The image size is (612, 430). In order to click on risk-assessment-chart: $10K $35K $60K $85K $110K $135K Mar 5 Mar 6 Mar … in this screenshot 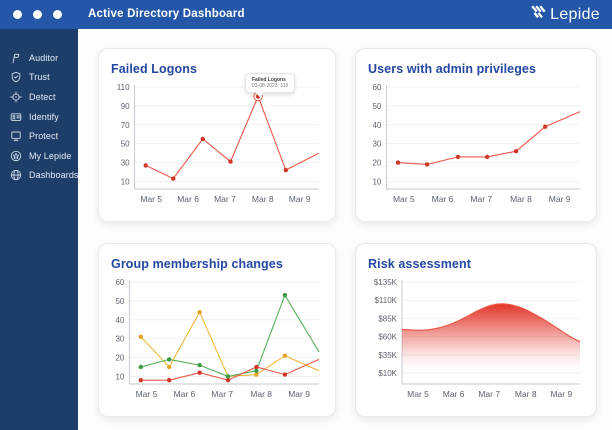, I will do `click(476, 340)`.